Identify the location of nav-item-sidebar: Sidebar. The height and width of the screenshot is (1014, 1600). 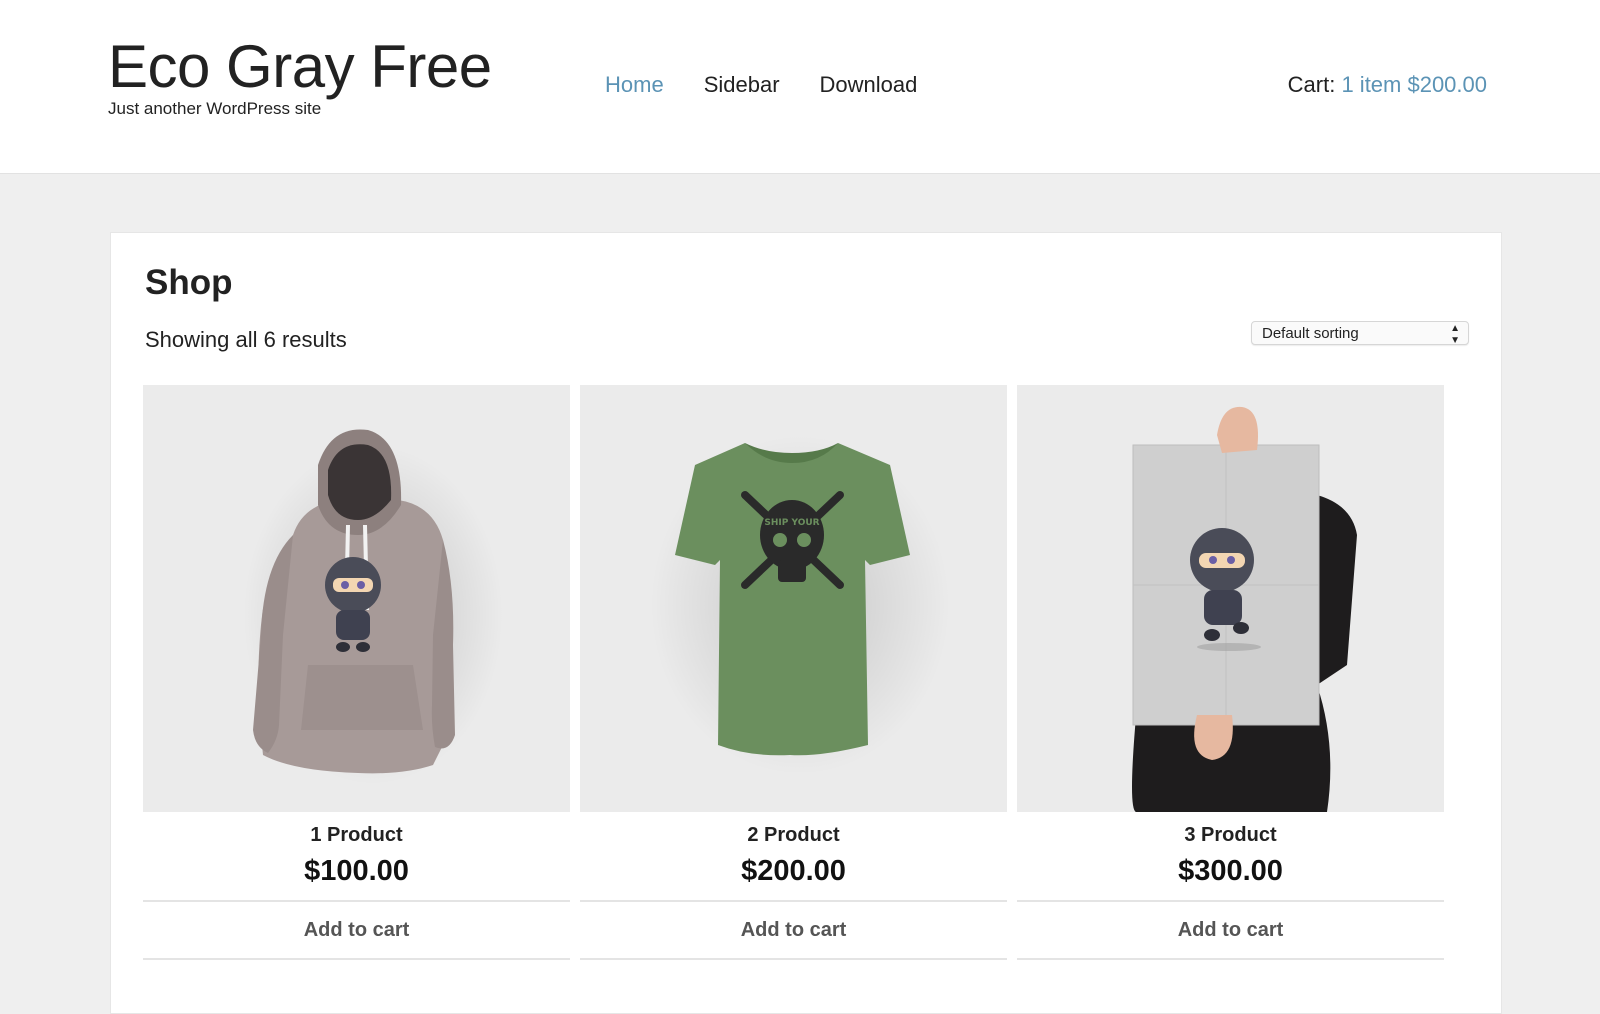
(742, 85).